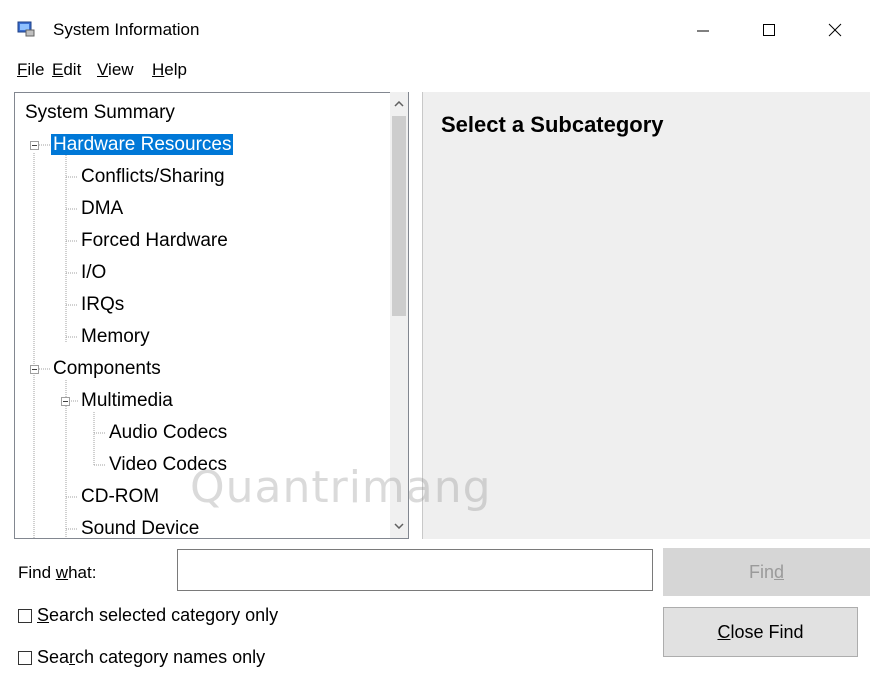 This screenshot has height=677, width=870. I want to click on title-bar: System Information, so click(435, 29).